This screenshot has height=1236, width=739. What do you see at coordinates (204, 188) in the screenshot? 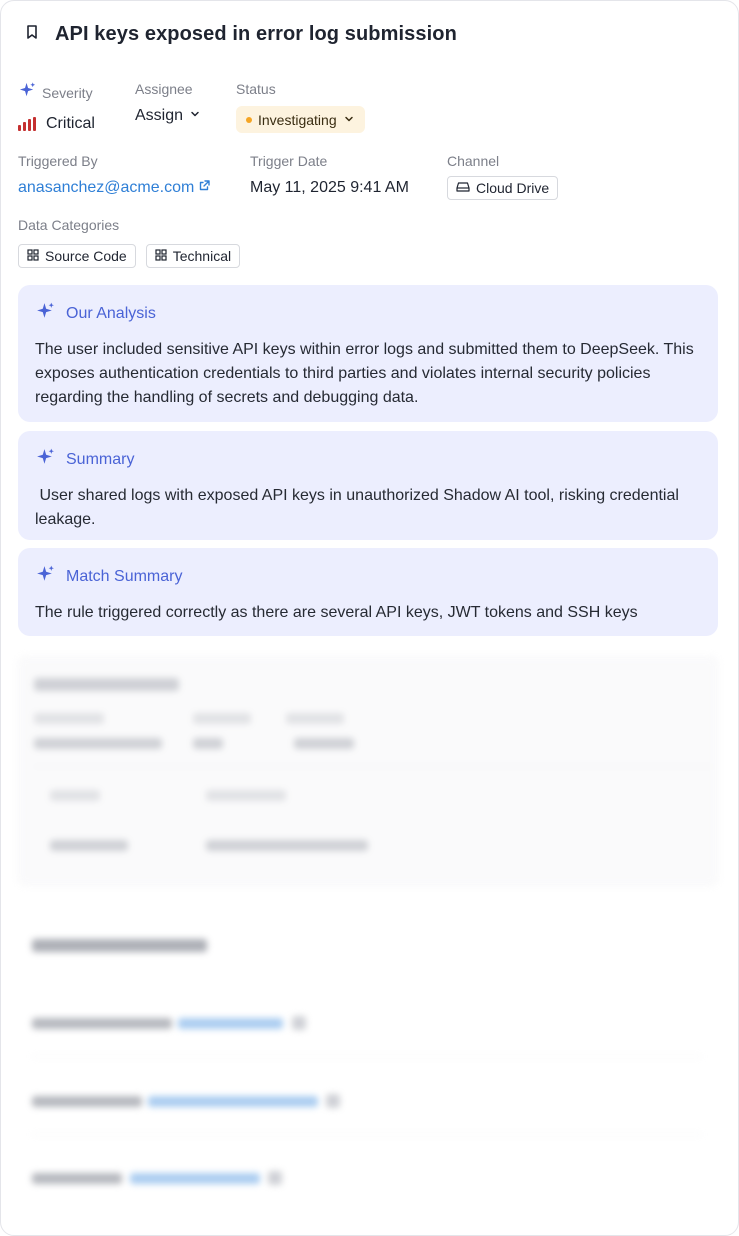
I see `external-link-icon` at bounding box center [204, 188].